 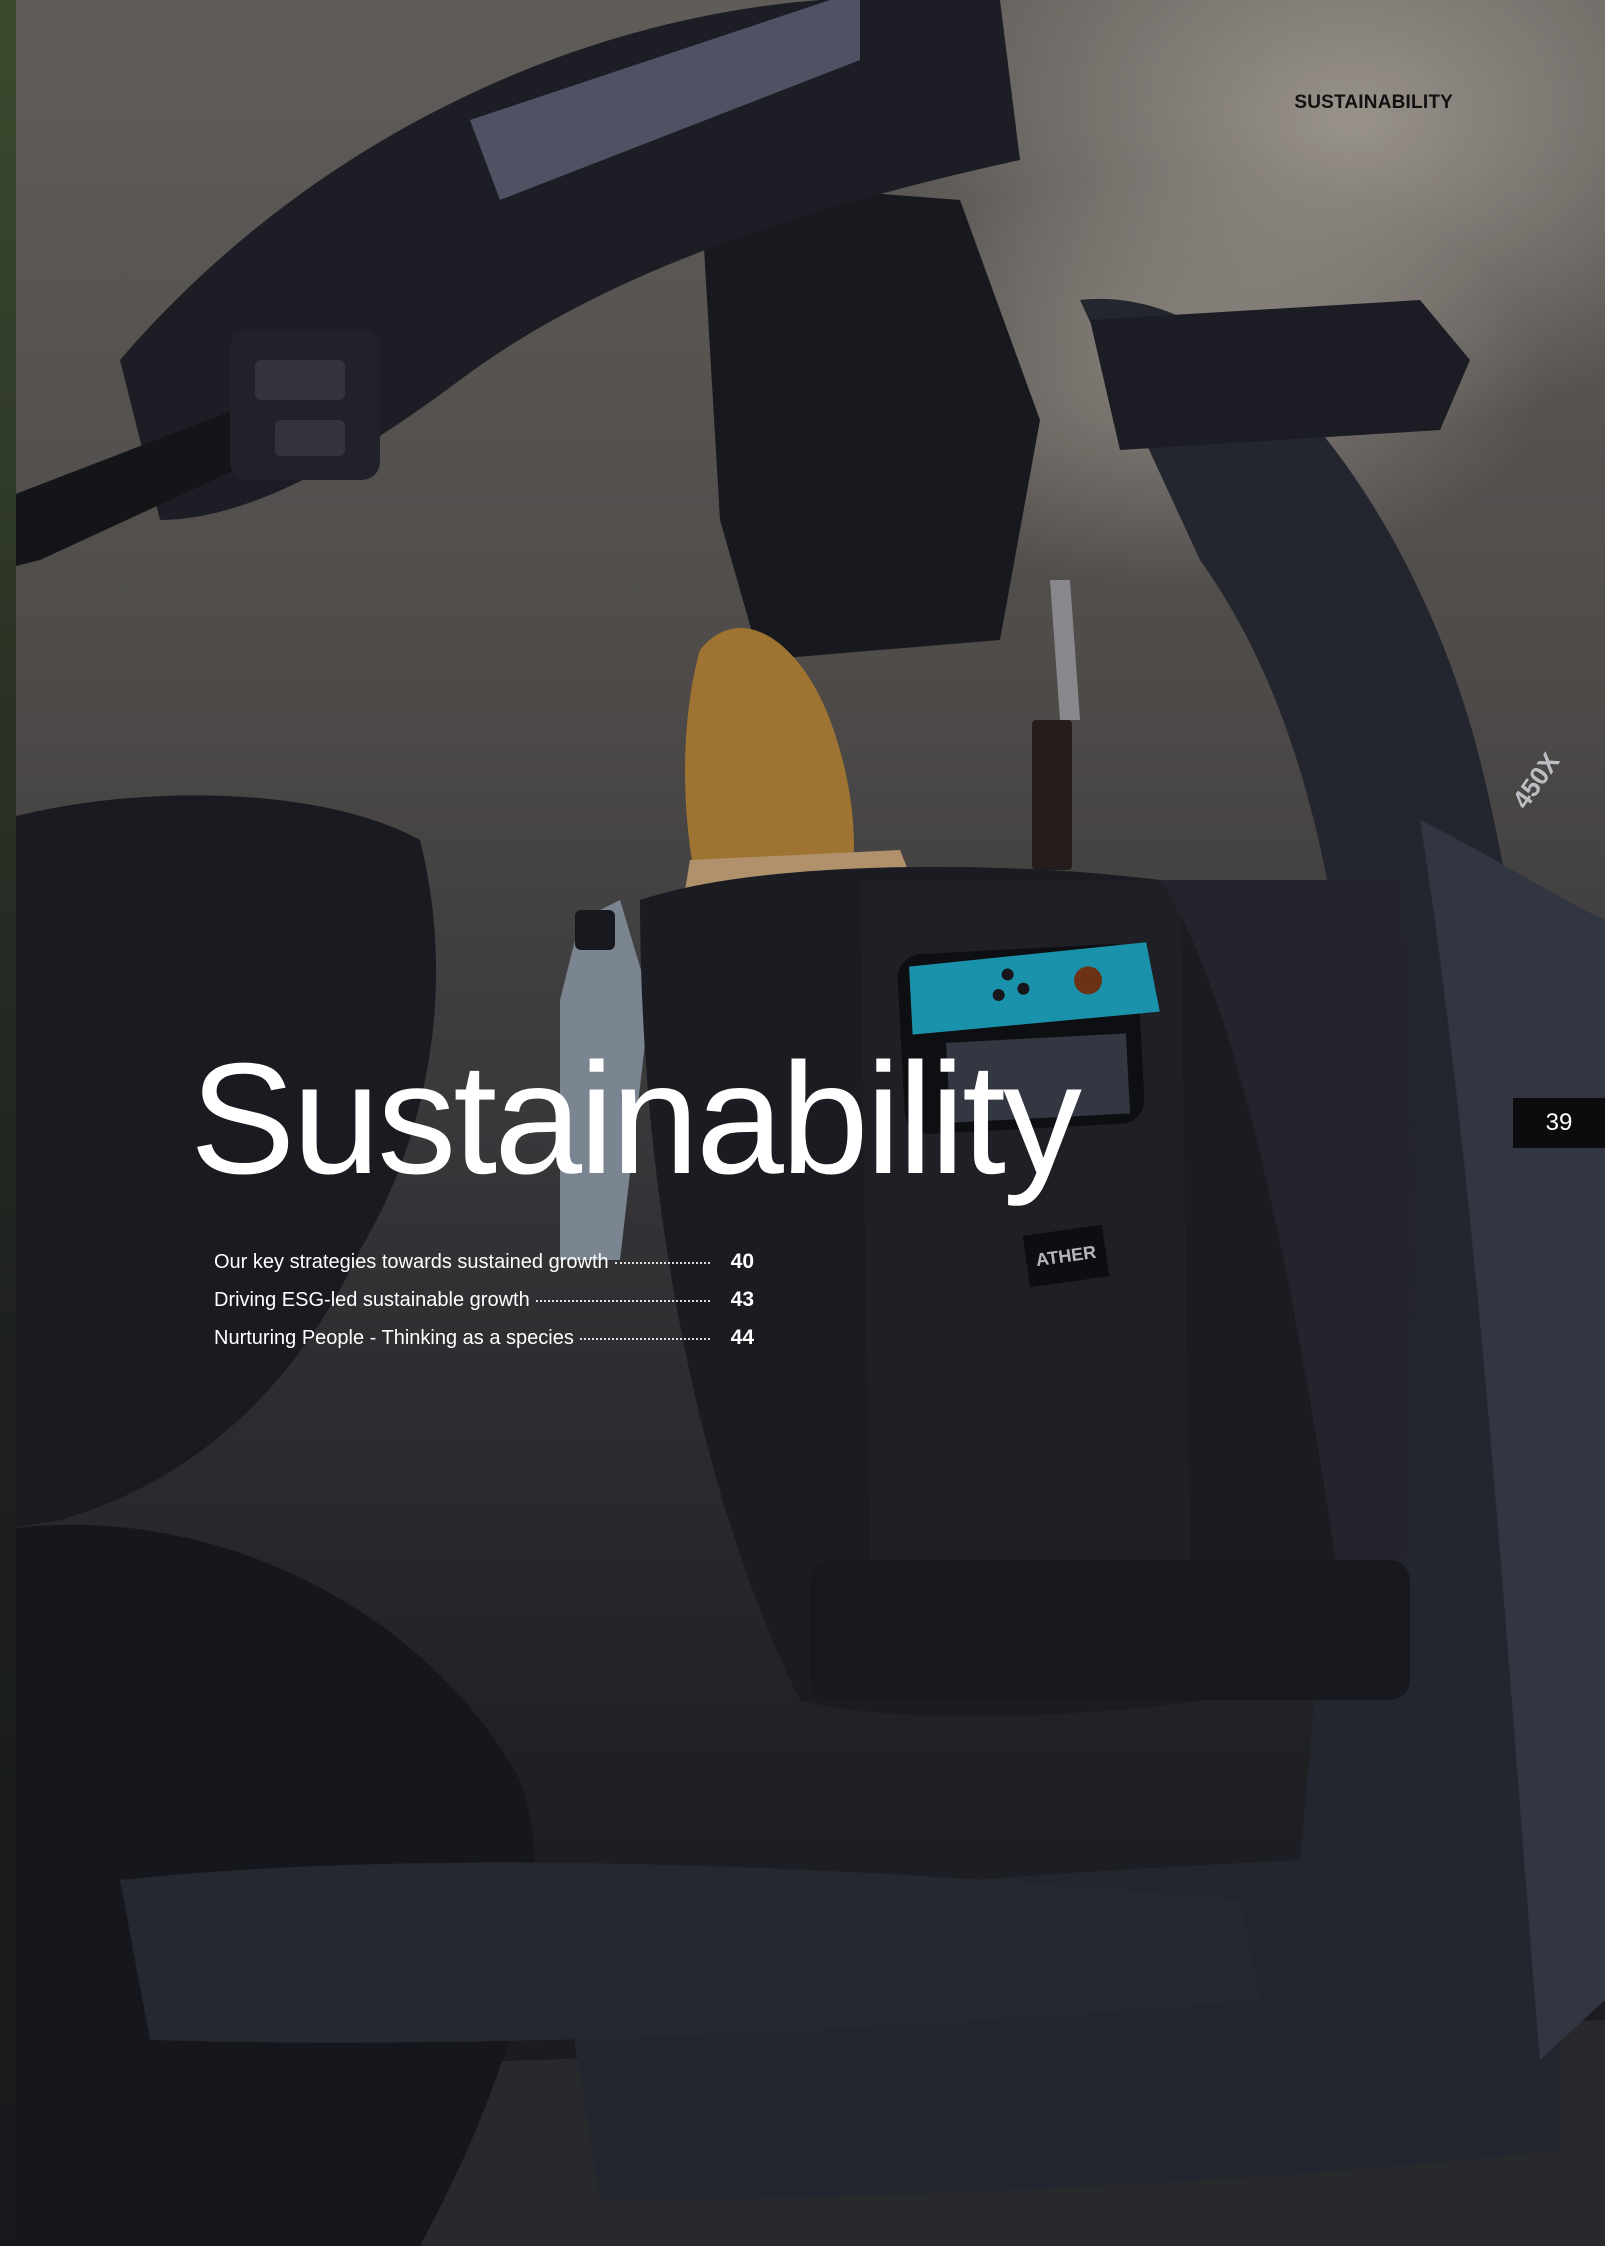 What do you see at coordinates (8, 1123) in the screenshot?
I see `left-edge-strip` at bounding box center [8, 1123].